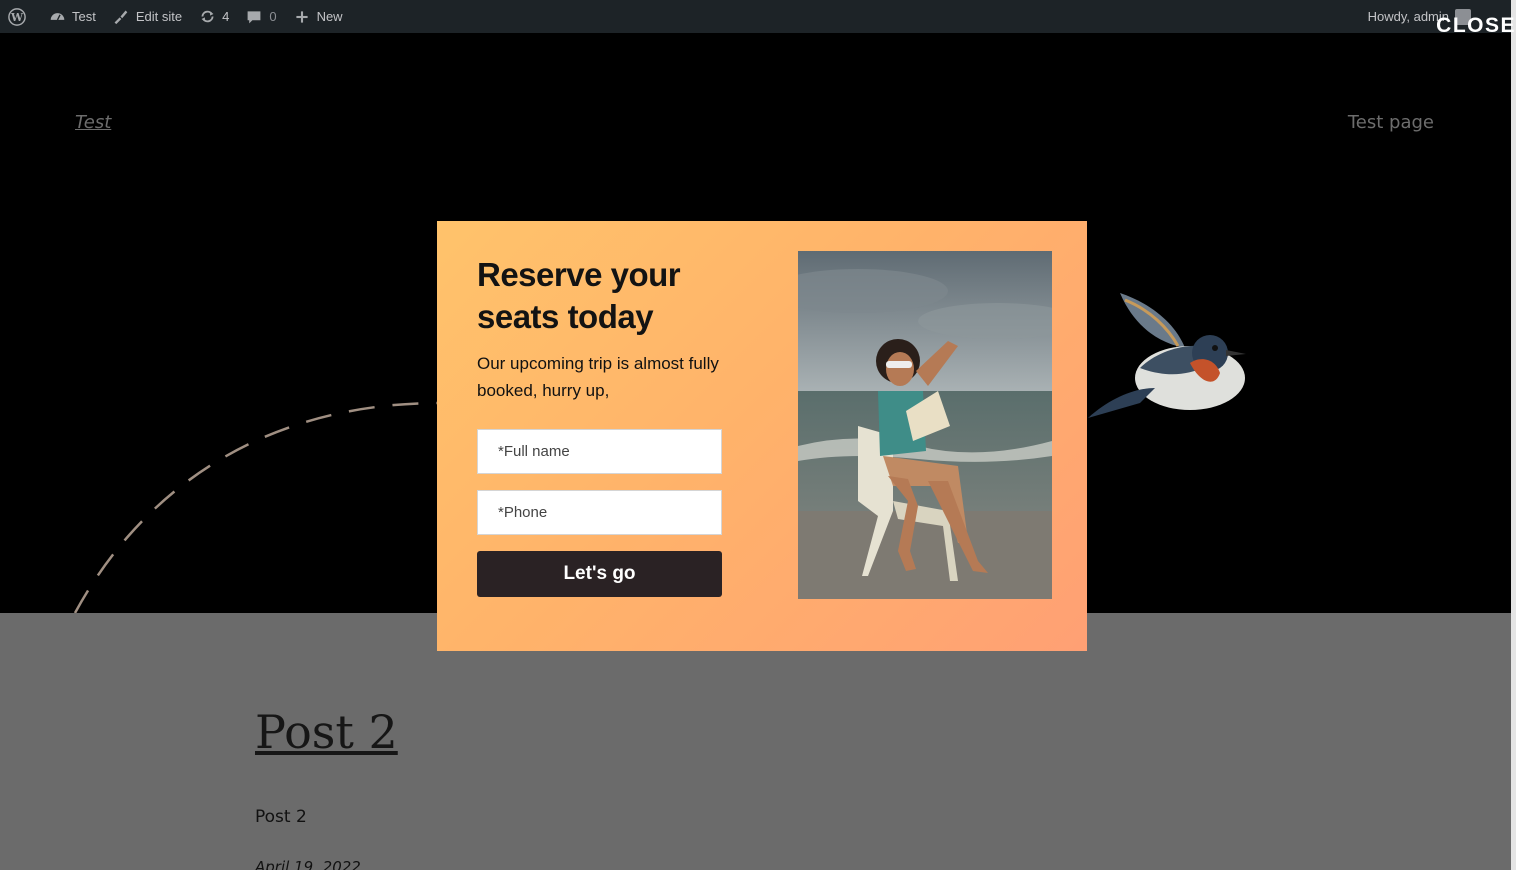 The width and height of the screenshot is (1516, 870). What do you see at coordinates (57, 17) in the screenshot?
I see `dashboard-icon` at bounding box center [57, 17].